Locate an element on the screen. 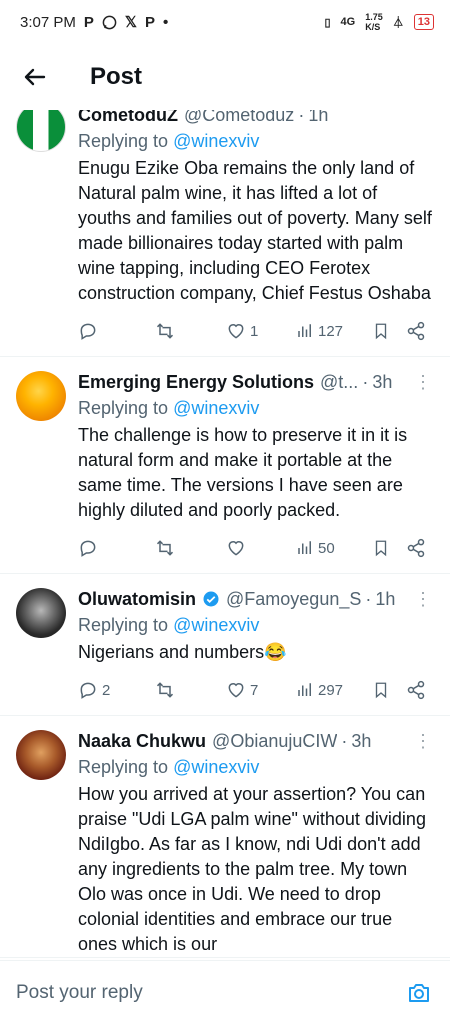 This screenshot has width=450, height=1024. view-count: 297 is located at coordinates (331, 690).